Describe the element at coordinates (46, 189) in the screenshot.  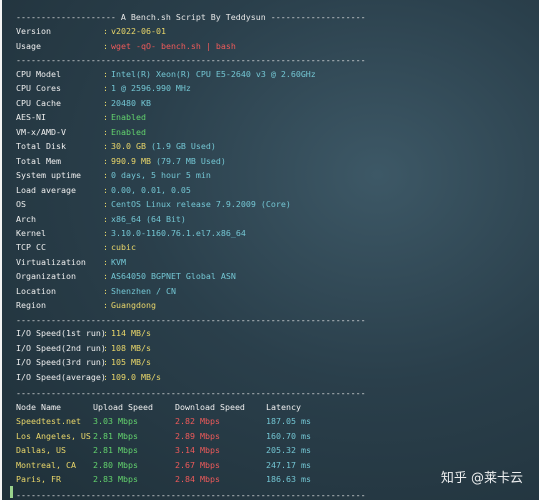
I see `sysinfo-label: Load average` at that location.